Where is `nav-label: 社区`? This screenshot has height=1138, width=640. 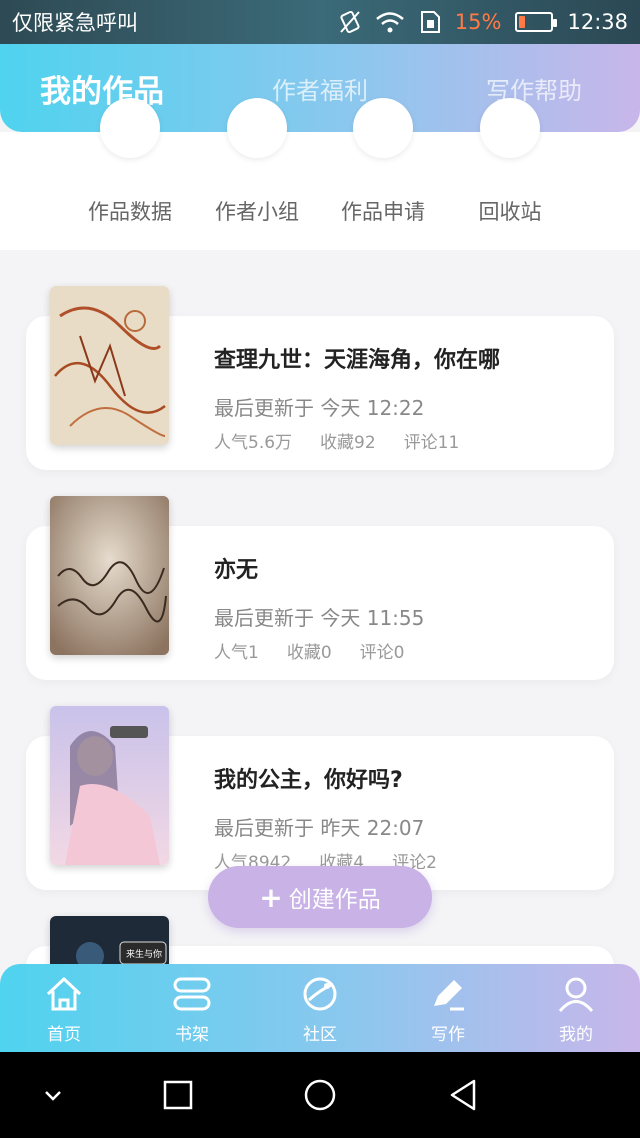 nav-label: 社区 is located at coordinates (320, 1035).